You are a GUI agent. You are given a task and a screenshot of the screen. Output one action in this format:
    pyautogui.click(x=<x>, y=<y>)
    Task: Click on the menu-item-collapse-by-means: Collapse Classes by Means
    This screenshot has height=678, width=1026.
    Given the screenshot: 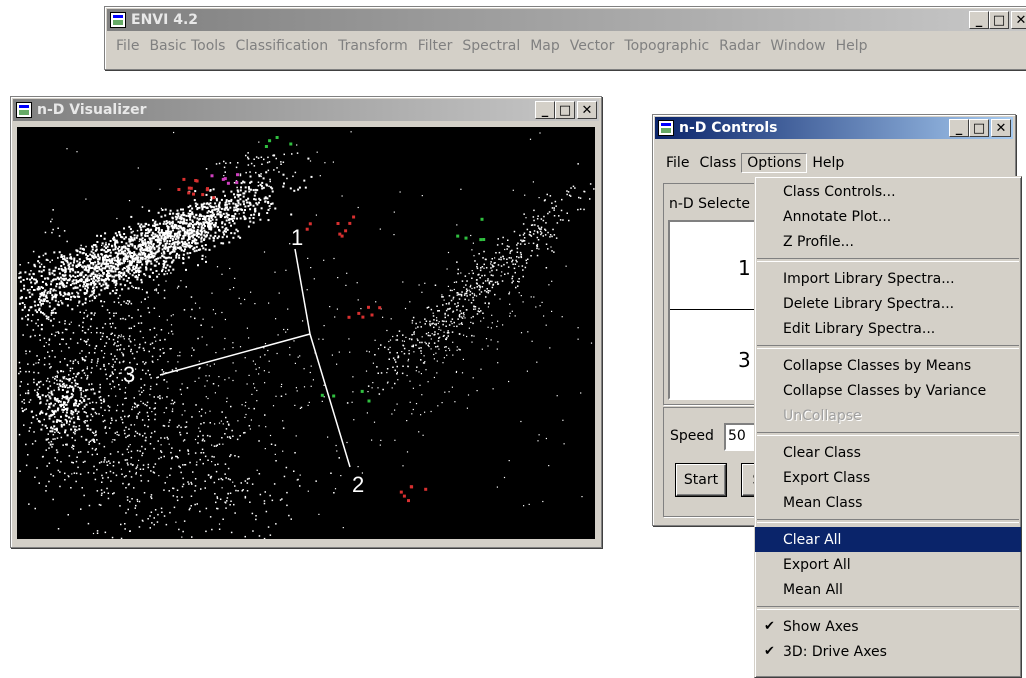 What is the action you would take?
    pyautogui.click(x=888, y=365)
    